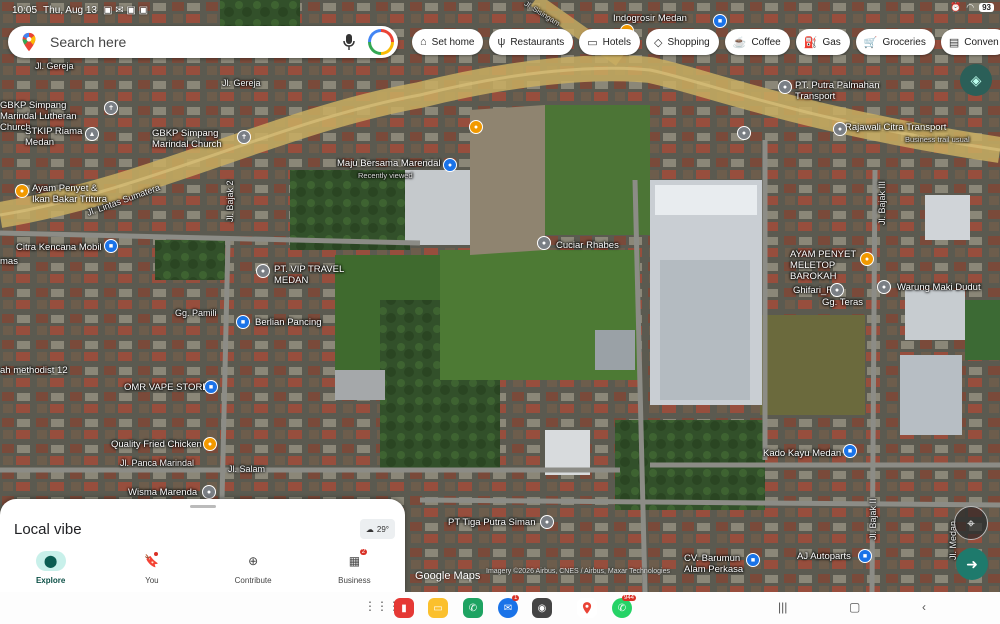  Describe the element at coordinates (843, 302) in the screenshot. I see `map-label: Gg. Teras` at that location.